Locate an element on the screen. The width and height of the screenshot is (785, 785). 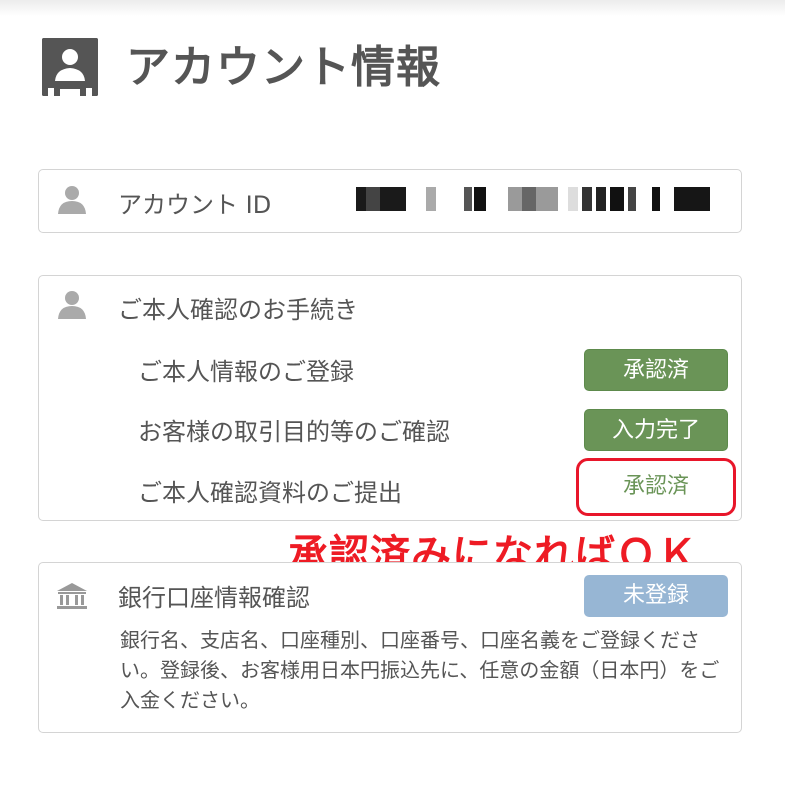
identity-item-label: ご本人情報のご登録 is located at coordinates (246, 372).